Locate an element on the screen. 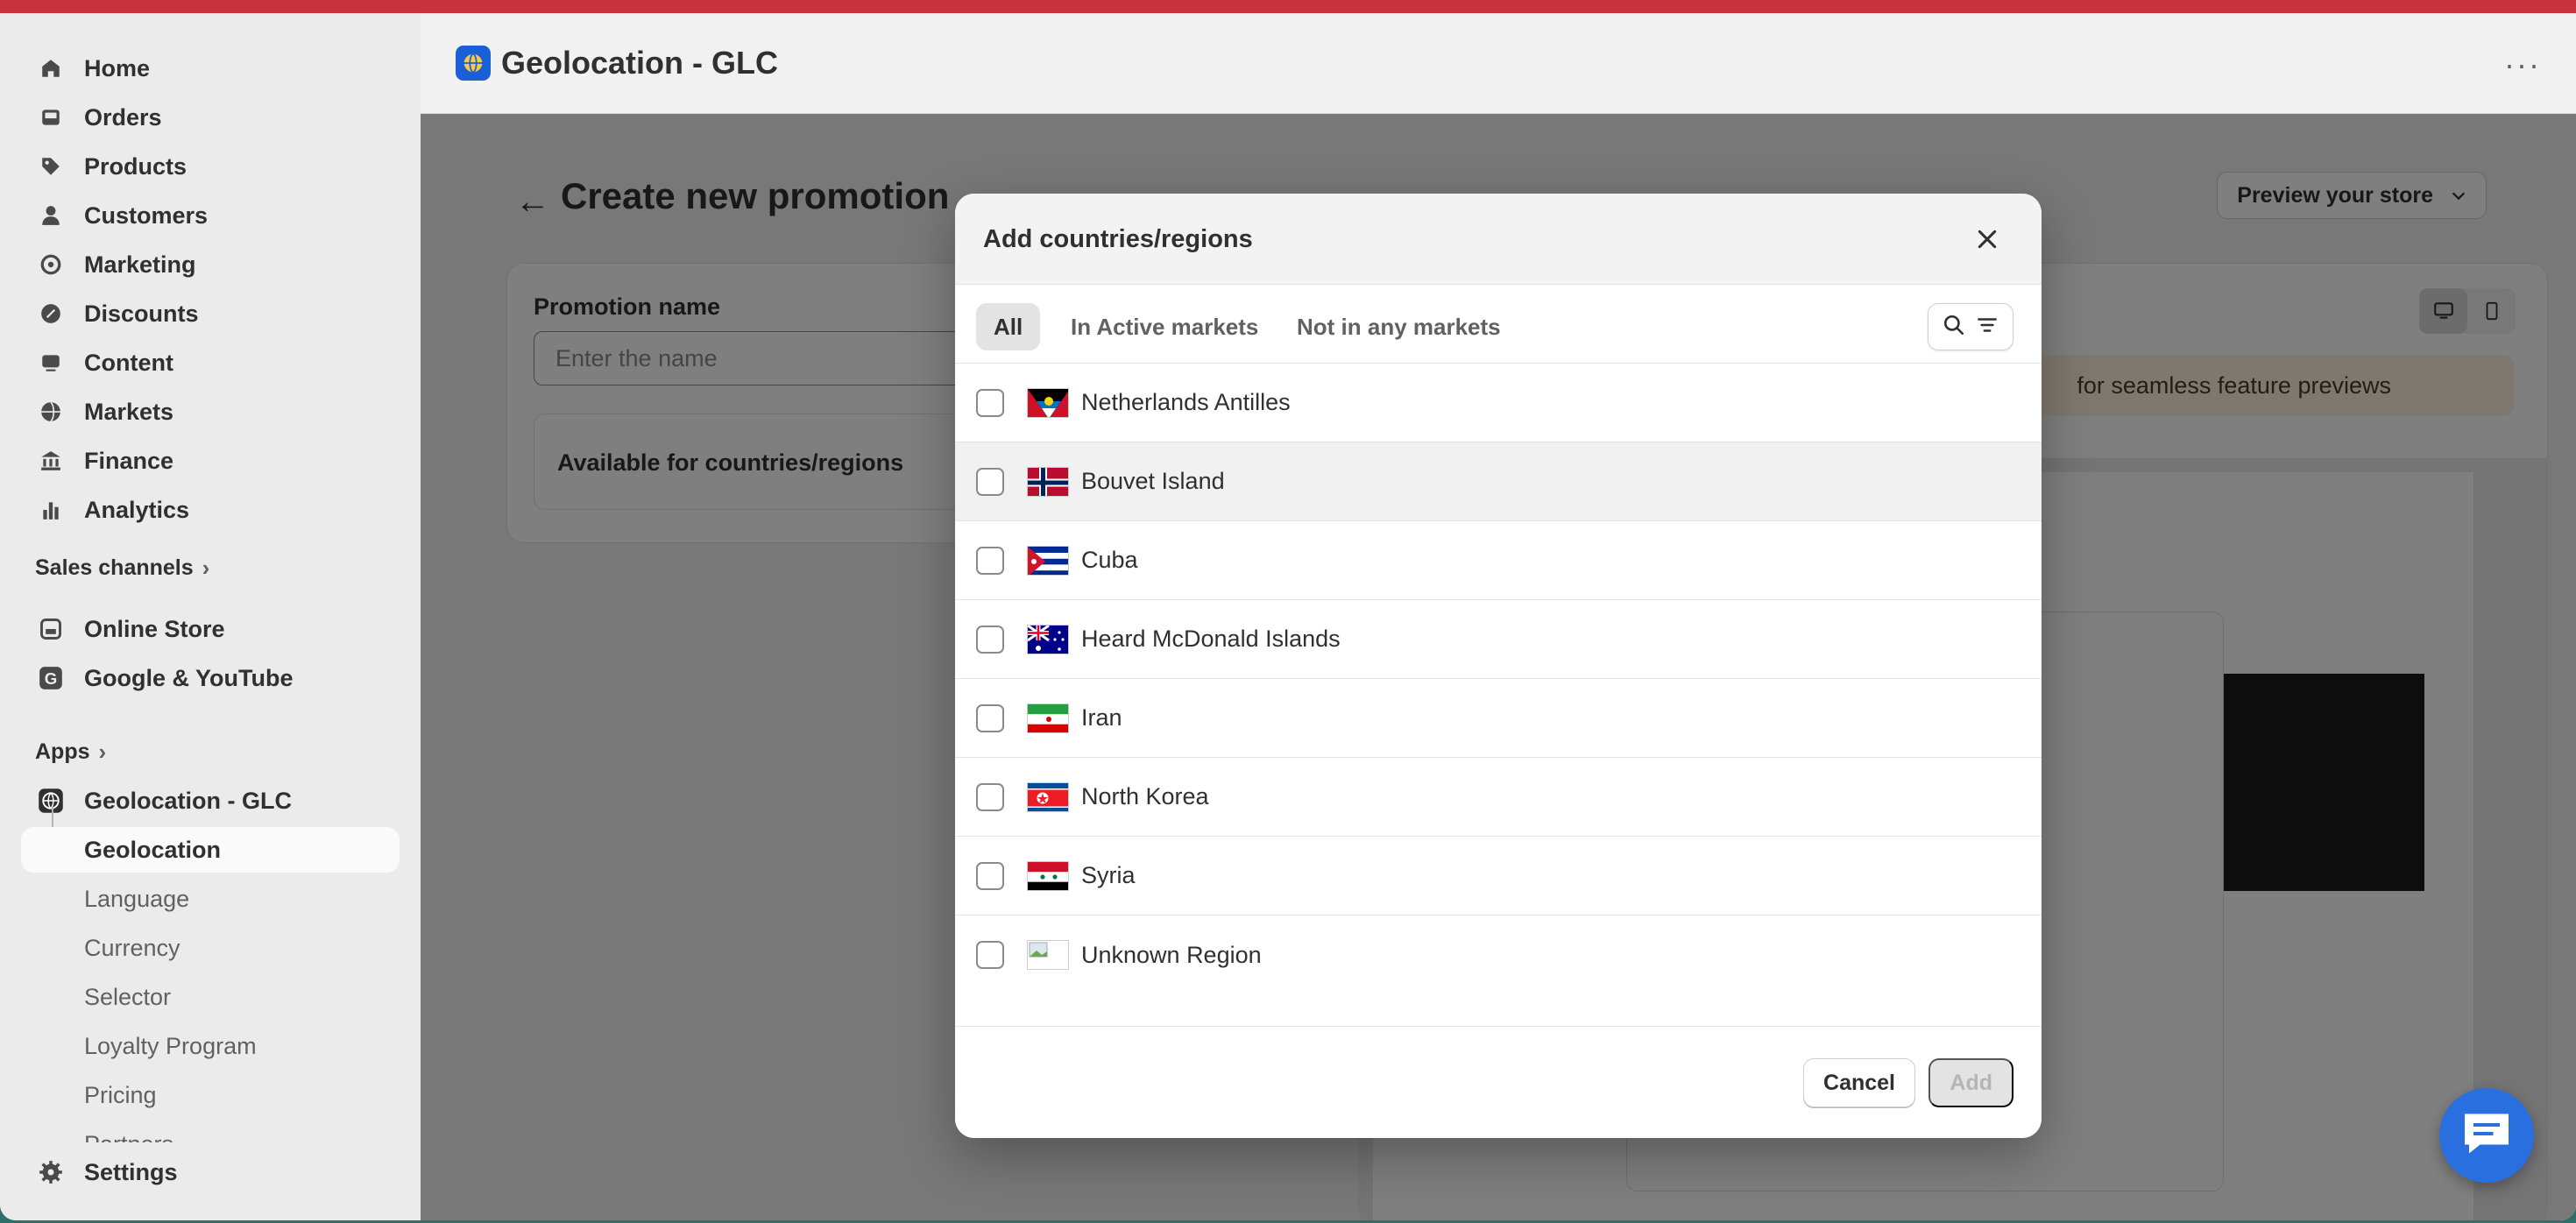 The image size is (2576, 1223). sidebar-subitem-pricing: Pricing is located at coordinates (210, 1095).